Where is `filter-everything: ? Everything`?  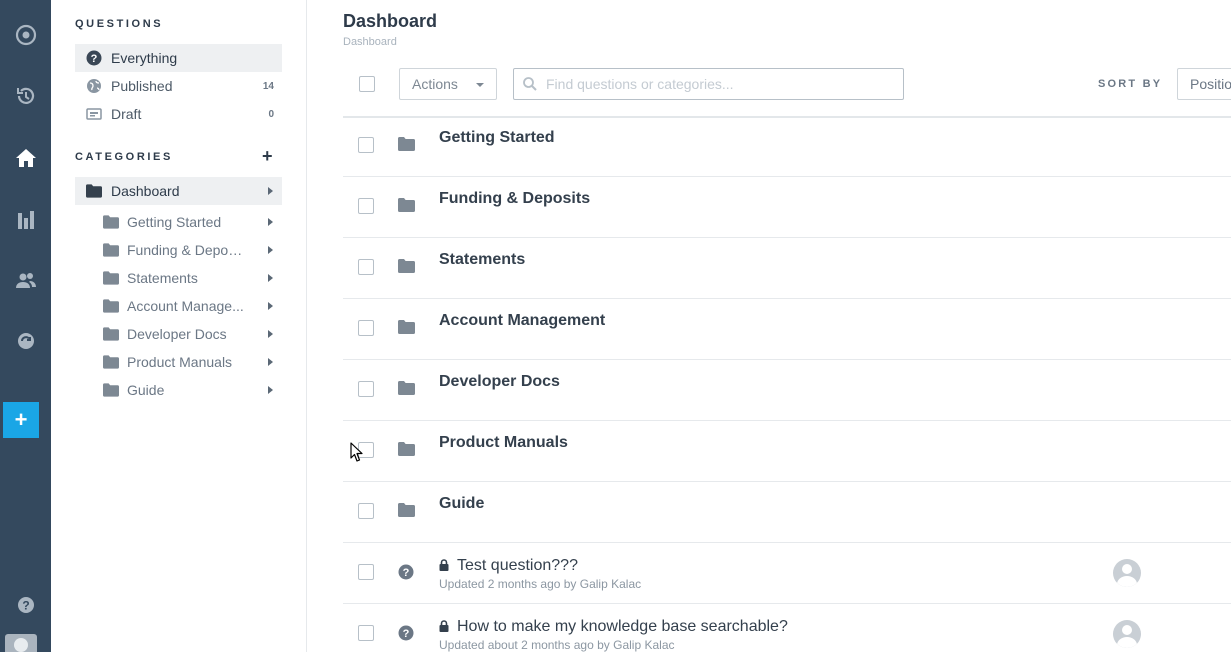 filter-everything: ? Everything is located at coordinates (178, 58).